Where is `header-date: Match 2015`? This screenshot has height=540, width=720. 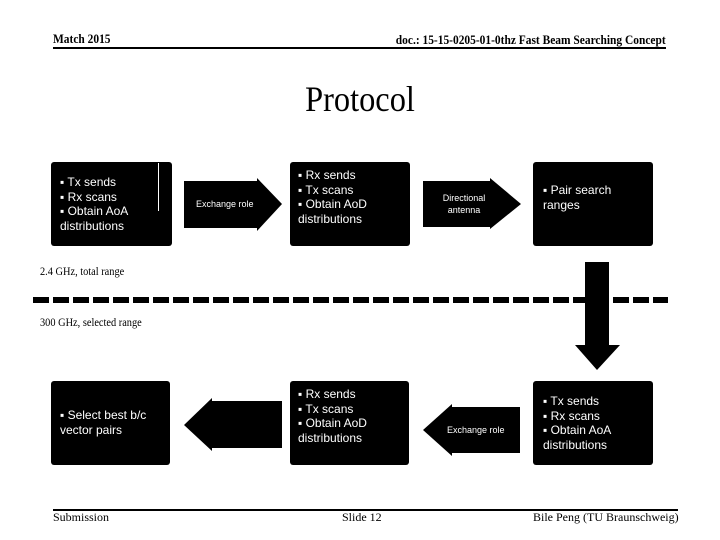
header-date: Match 2015 is located at coordinates (82, 38).